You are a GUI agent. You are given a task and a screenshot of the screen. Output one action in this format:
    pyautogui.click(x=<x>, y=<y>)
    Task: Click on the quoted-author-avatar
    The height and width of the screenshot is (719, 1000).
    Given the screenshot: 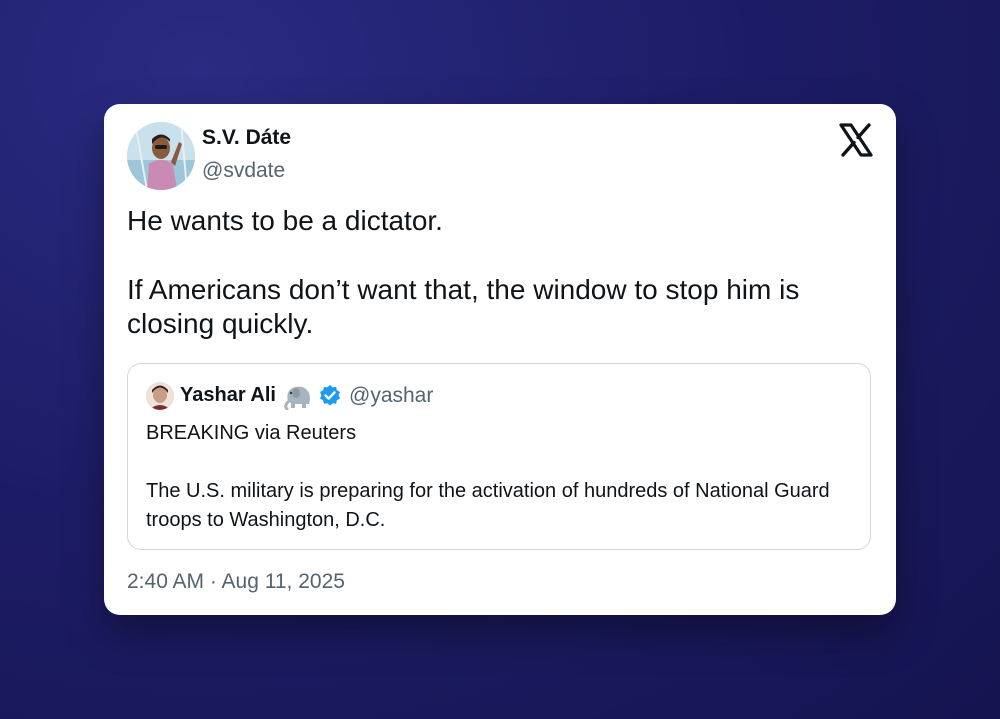 What is the action you would take?
    pyautogui.click(x=160, y=396)
    